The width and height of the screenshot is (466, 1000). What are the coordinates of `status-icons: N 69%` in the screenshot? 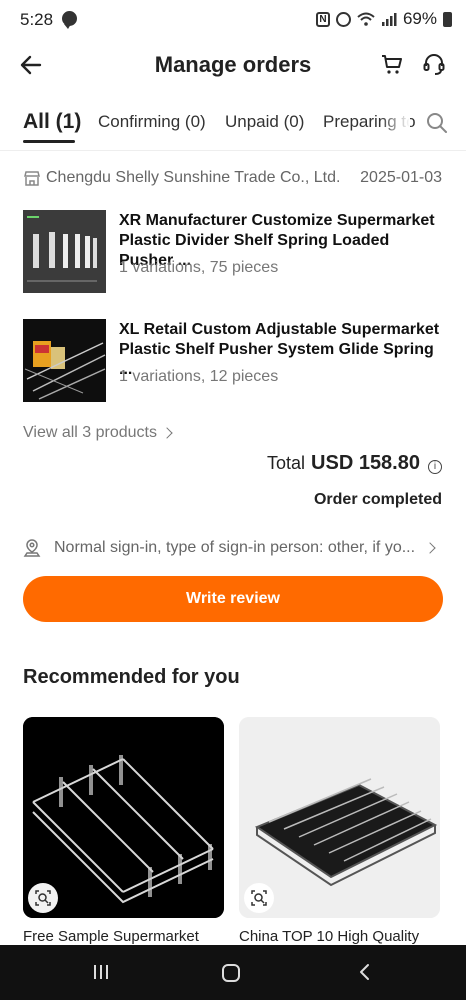 It's located at (383, 19).